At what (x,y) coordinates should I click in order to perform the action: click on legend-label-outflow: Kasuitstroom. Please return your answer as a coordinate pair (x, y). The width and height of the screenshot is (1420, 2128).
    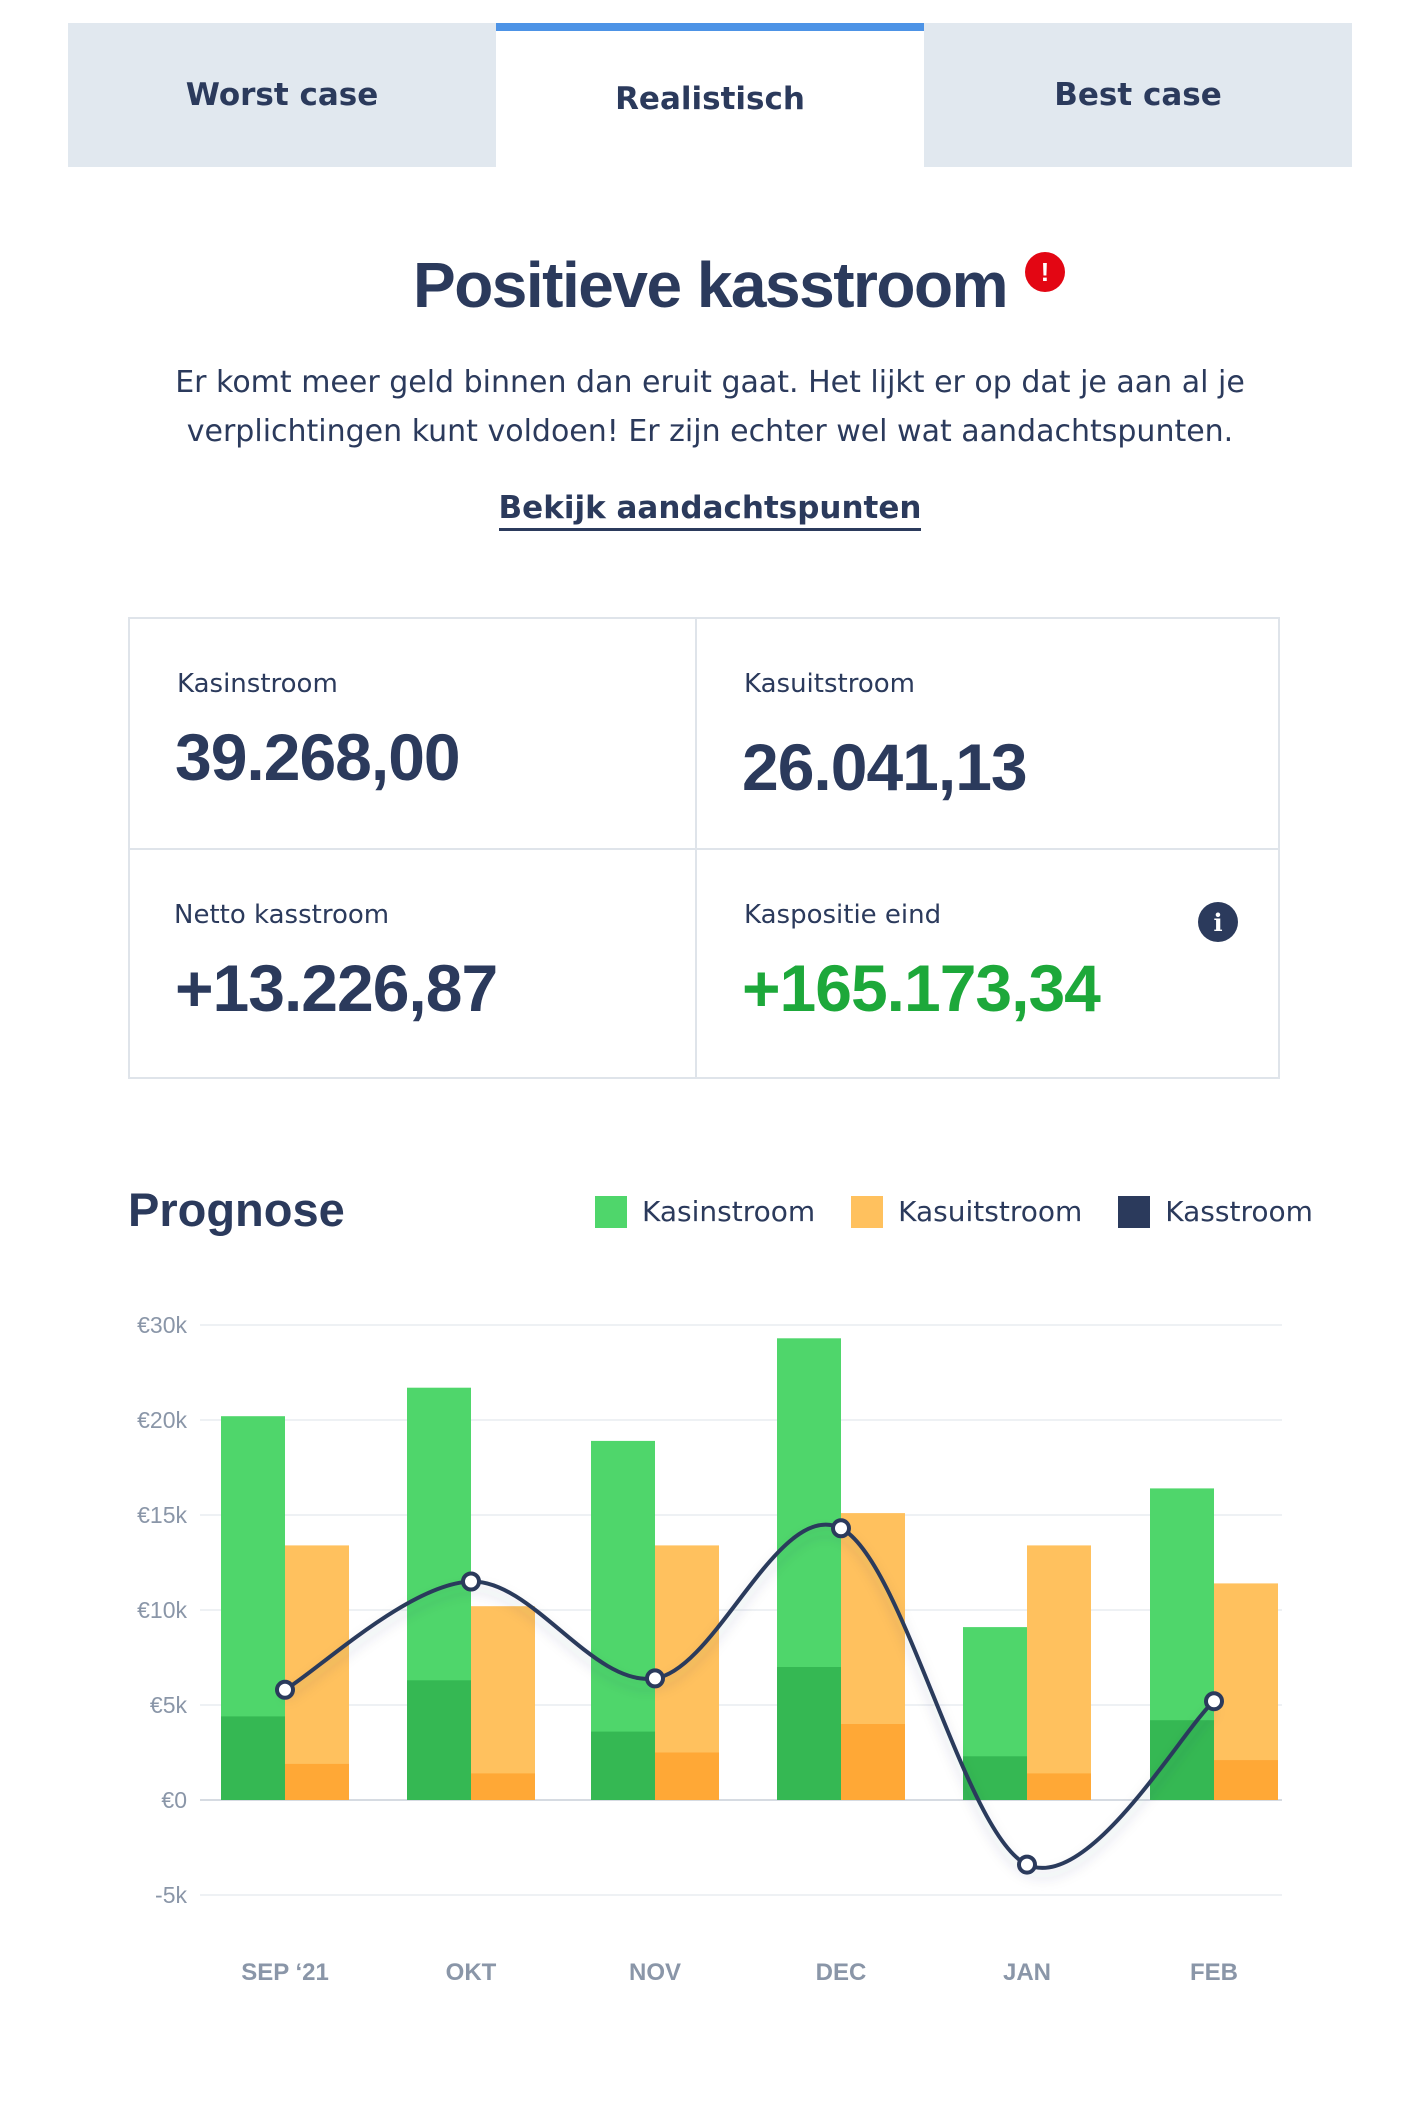
    Looking at the image, I should click on (990, 1211).